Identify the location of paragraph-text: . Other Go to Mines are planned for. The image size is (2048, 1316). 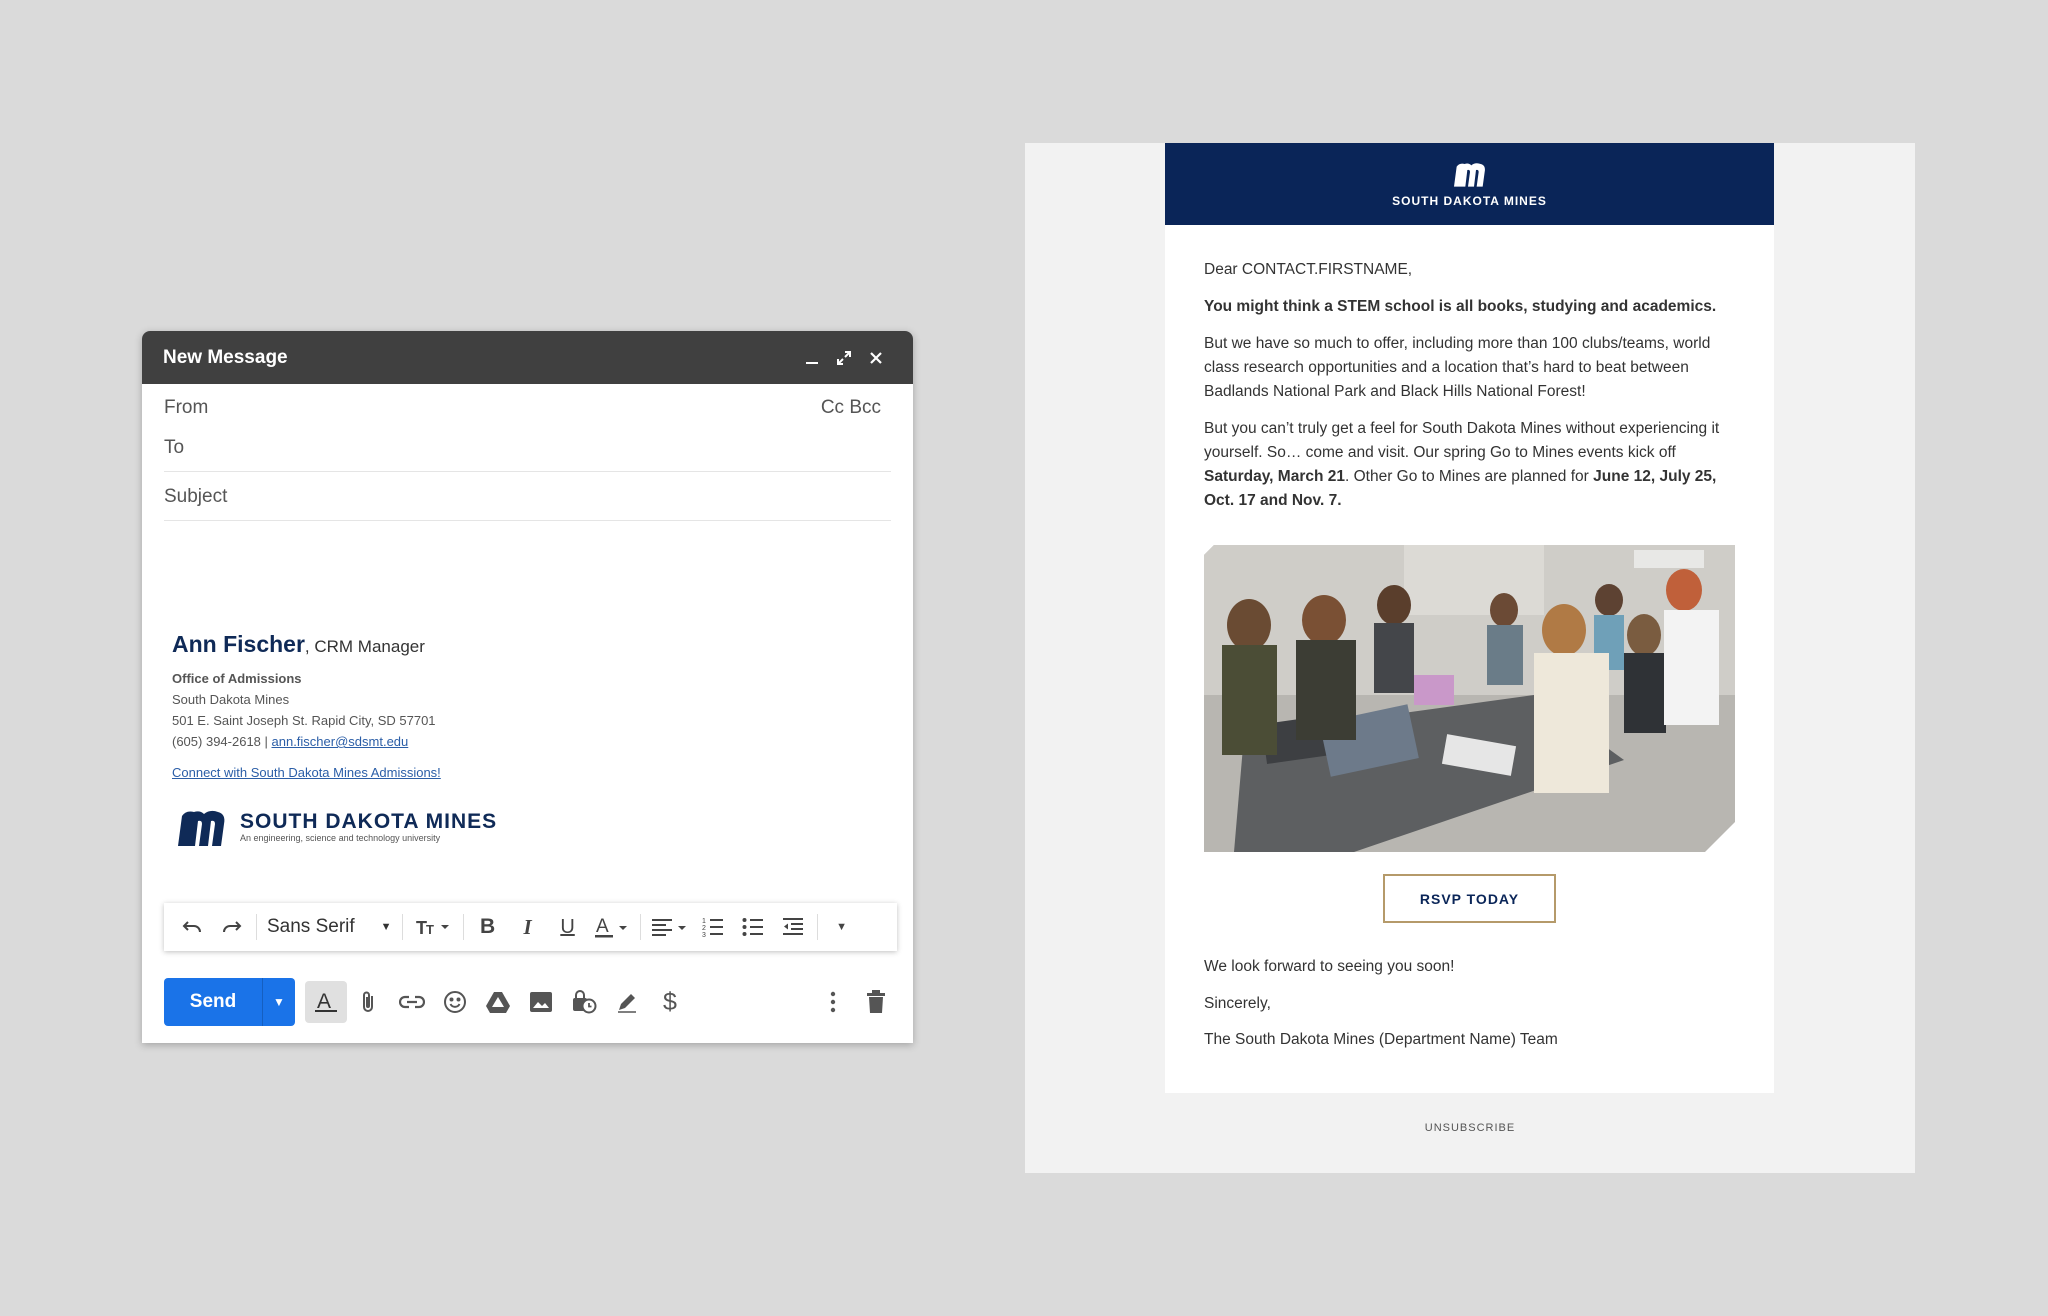
(1469, 476).